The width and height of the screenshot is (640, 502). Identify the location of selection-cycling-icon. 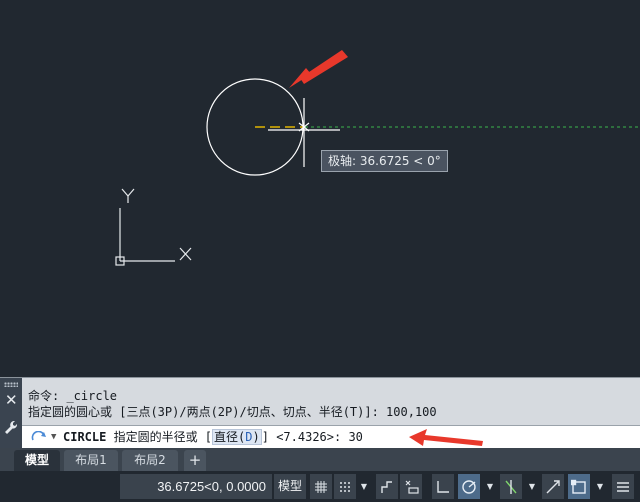
(578, 486).